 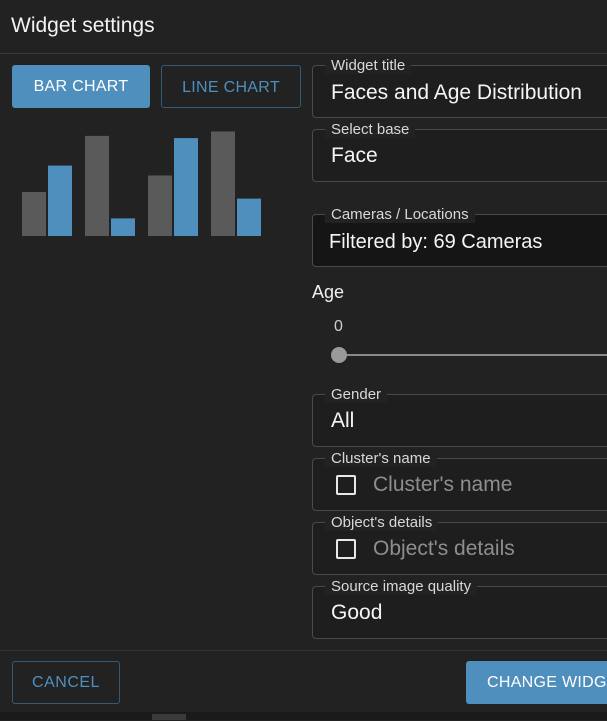 I want to click on cancel-button: CANCEL, so click(x=66, y=682).